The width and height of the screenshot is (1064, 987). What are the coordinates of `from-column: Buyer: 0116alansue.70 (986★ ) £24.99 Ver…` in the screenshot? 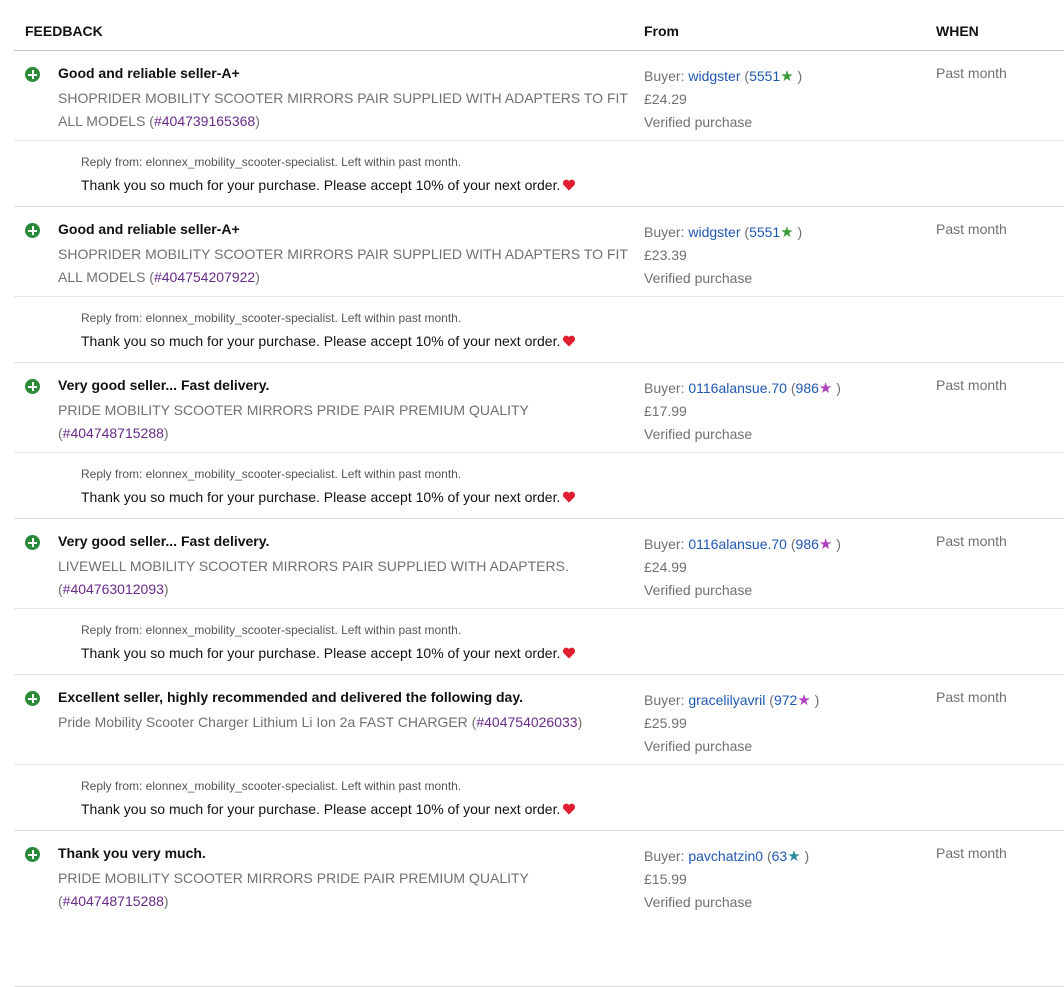 It's located at (742, 567).